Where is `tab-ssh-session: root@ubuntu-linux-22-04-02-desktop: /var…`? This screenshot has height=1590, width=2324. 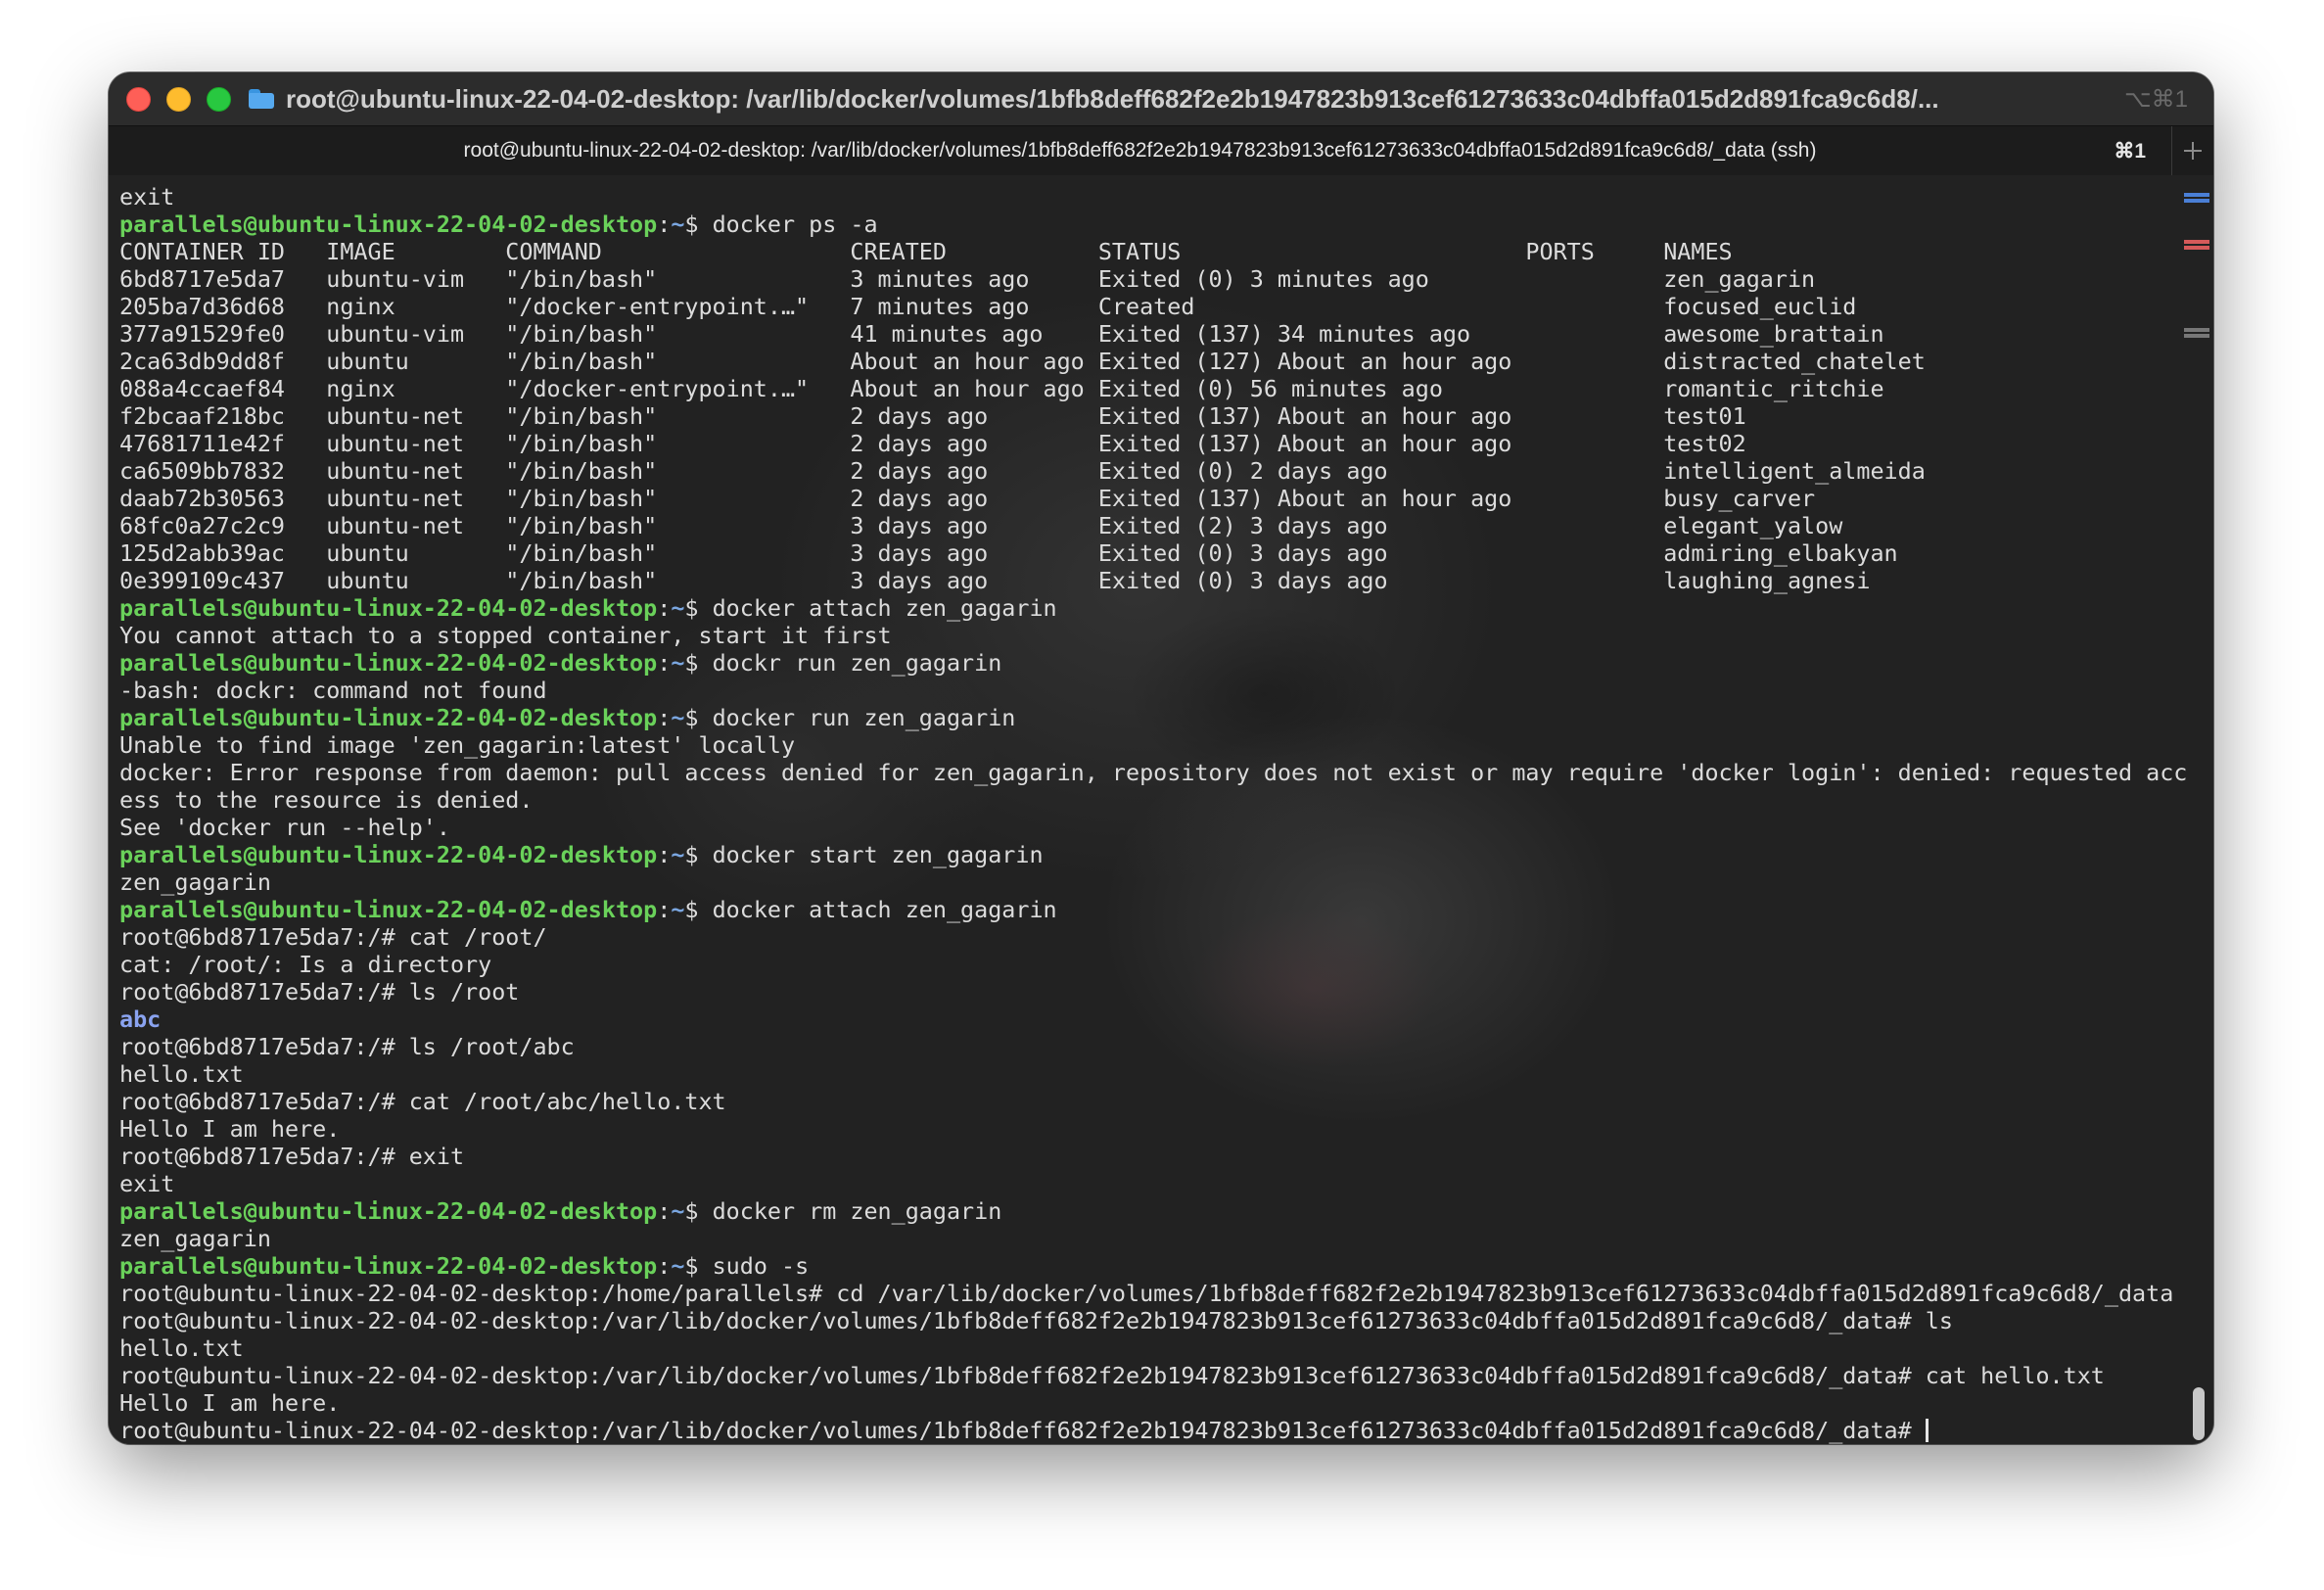
tab-ssh-session: root@ubuntu-linux-22-04-02-desktop: /var… is located at coordinates (1140, 150).